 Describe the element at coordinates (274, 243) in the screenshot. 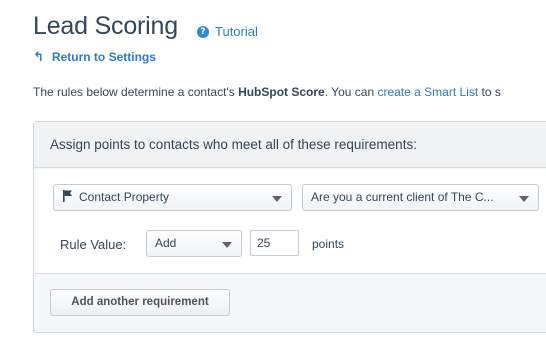

I see `points-input: 25` at that location.